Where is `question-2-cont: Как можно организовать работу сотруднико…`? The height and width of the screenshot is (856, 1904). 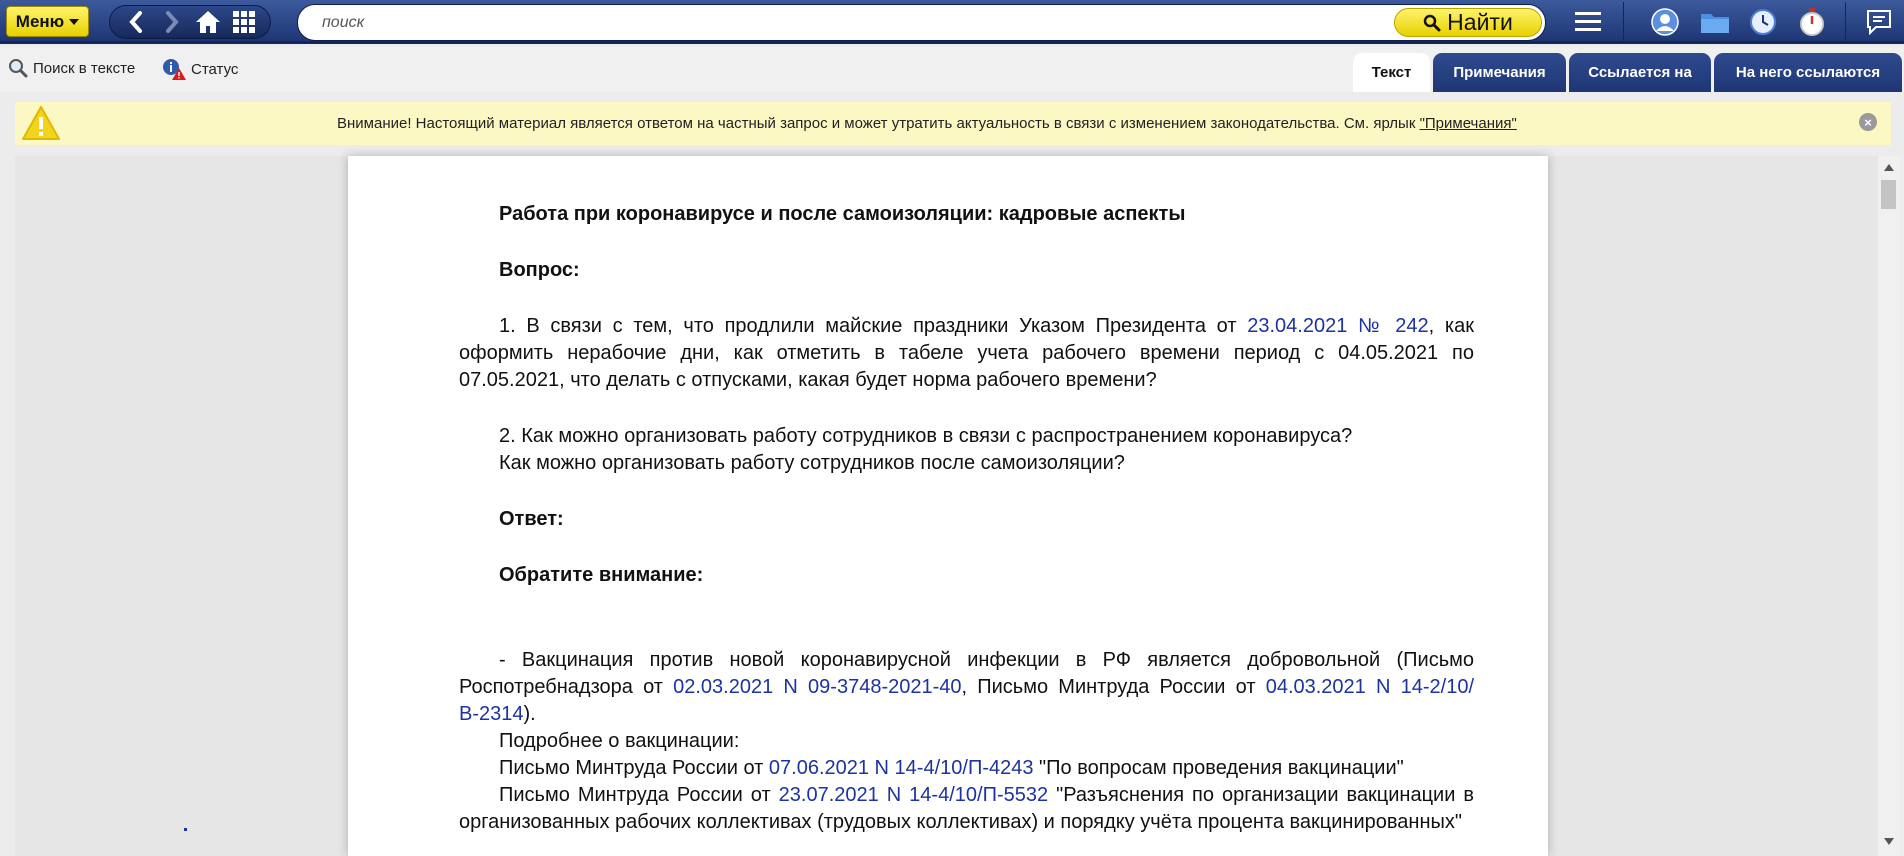 question-2-cont: Как можно организовать работу сотруднико… is located at coordinates (812, 463).